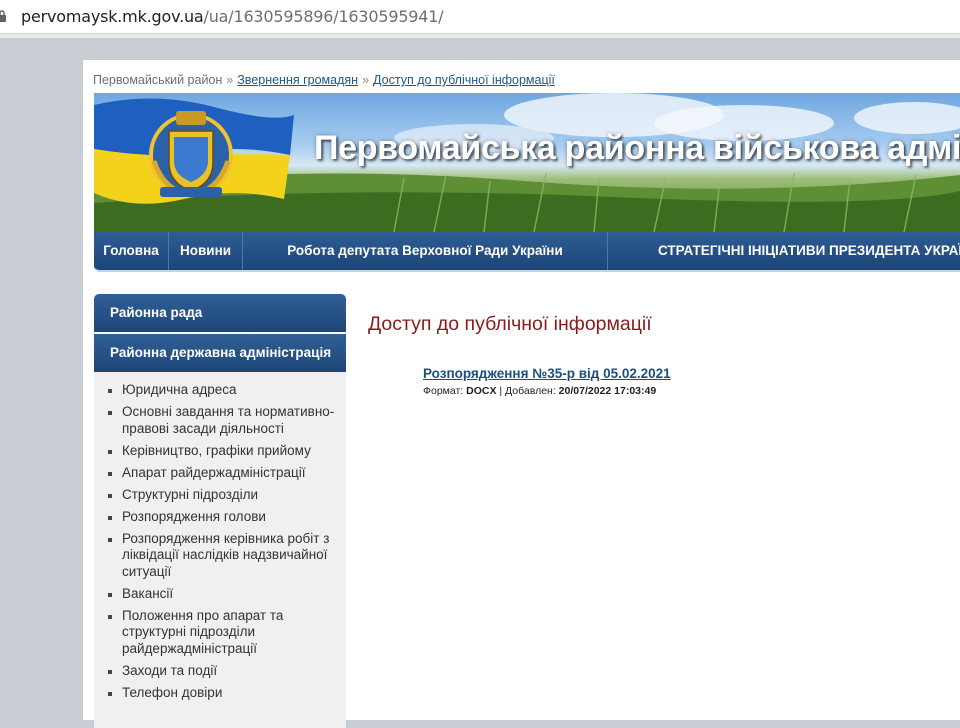 This screenshot has width=960, height=728. I want to click on url-host: pervomaysk.mk.gov.ua, so click(112, 16).